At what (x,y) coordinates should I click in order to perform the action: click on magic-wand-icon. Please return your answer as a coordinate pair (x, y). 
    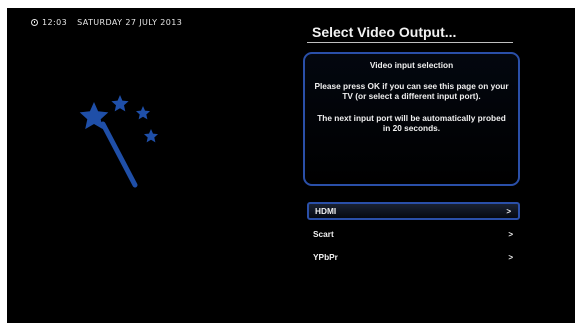
    Looking at the image, I should click on (118, 141).